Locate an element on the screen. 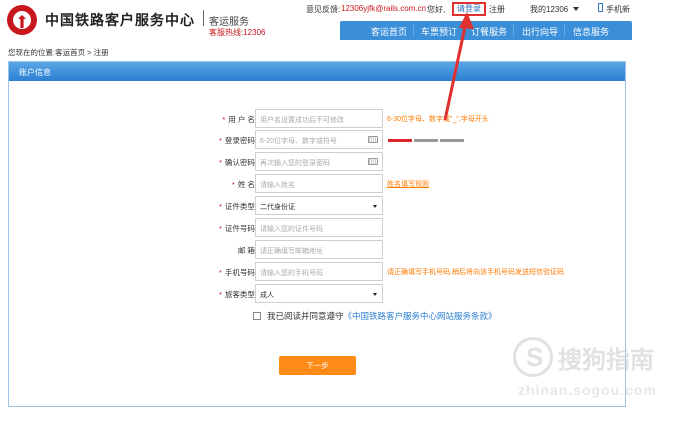  phone-input: 请输入您的手机号码 is located at coordinates (319, 271).